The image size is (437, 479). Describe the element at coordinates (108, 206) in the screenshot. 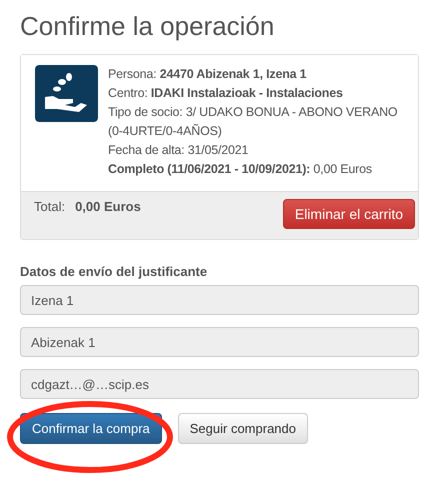

I see `total-value: 0,00 Euros` at that location.